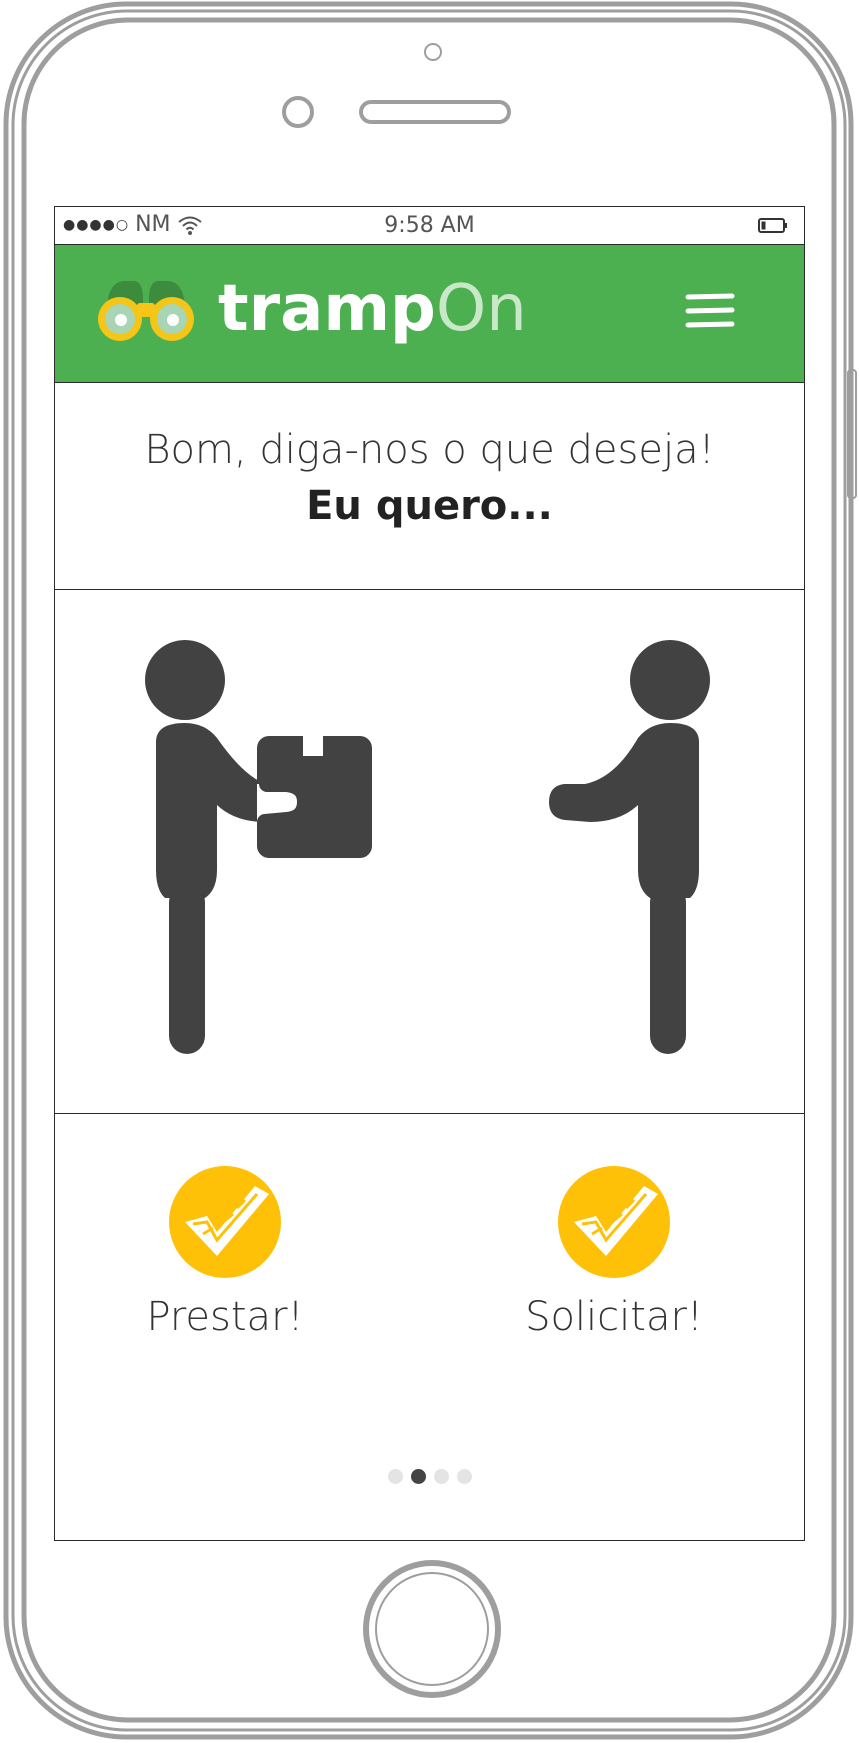 This screenshot has height=1743, width=859. Describe the element at coordinates (710, 311) in the screenshot. I see `hamburger-menu-icon` at that location.